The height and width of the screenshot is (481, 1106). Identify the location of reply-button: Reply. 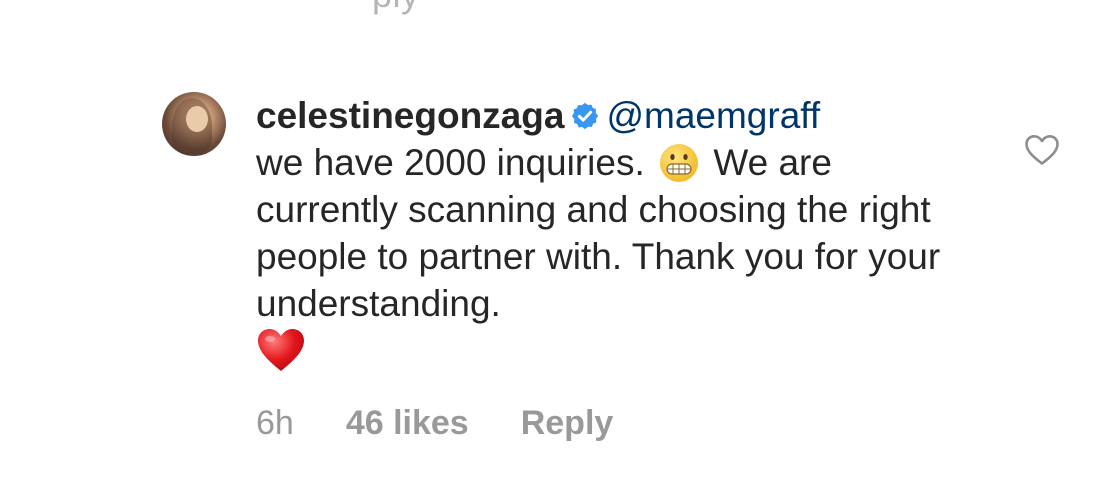
(567, 423).